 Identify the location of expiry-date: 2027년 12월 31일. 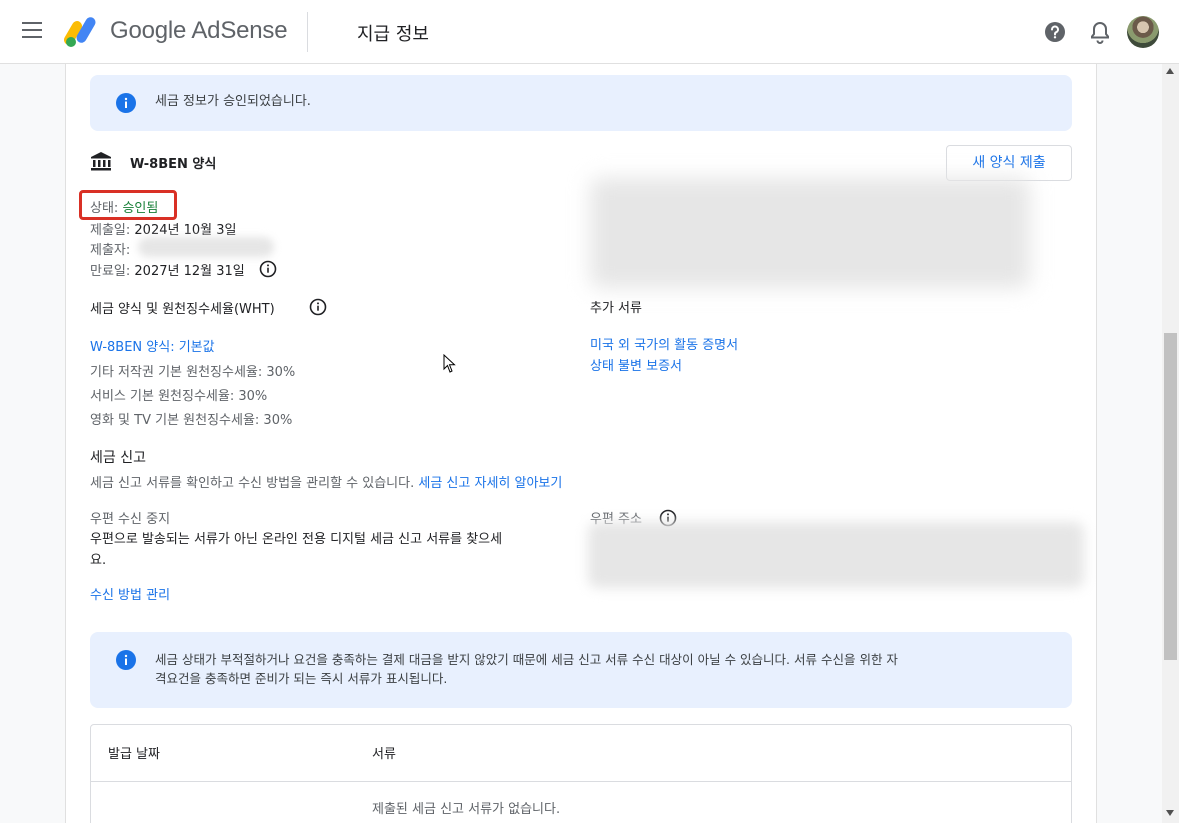
(189, 271).